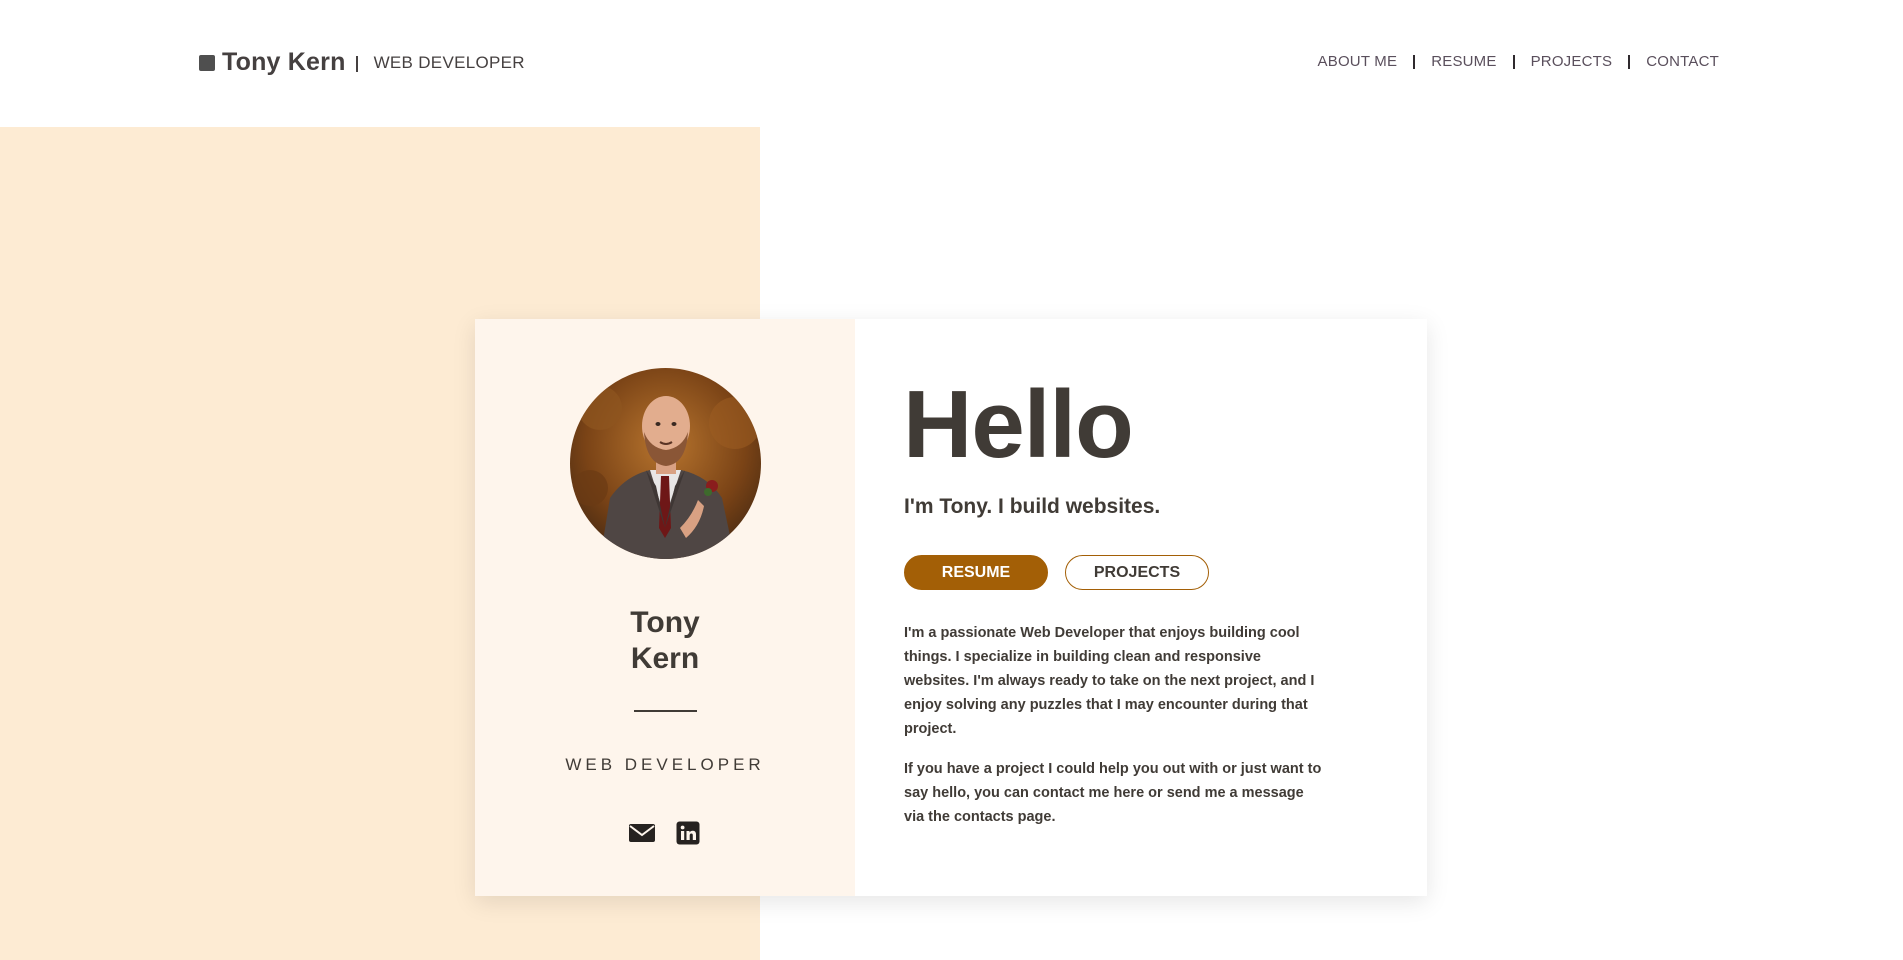 This screenshot has height=960, width=1903. What do you see at coordinates (1682, 61) in the screenshot?
I see `nav-contact: CONTACT` at bounding box center [1682, 61].